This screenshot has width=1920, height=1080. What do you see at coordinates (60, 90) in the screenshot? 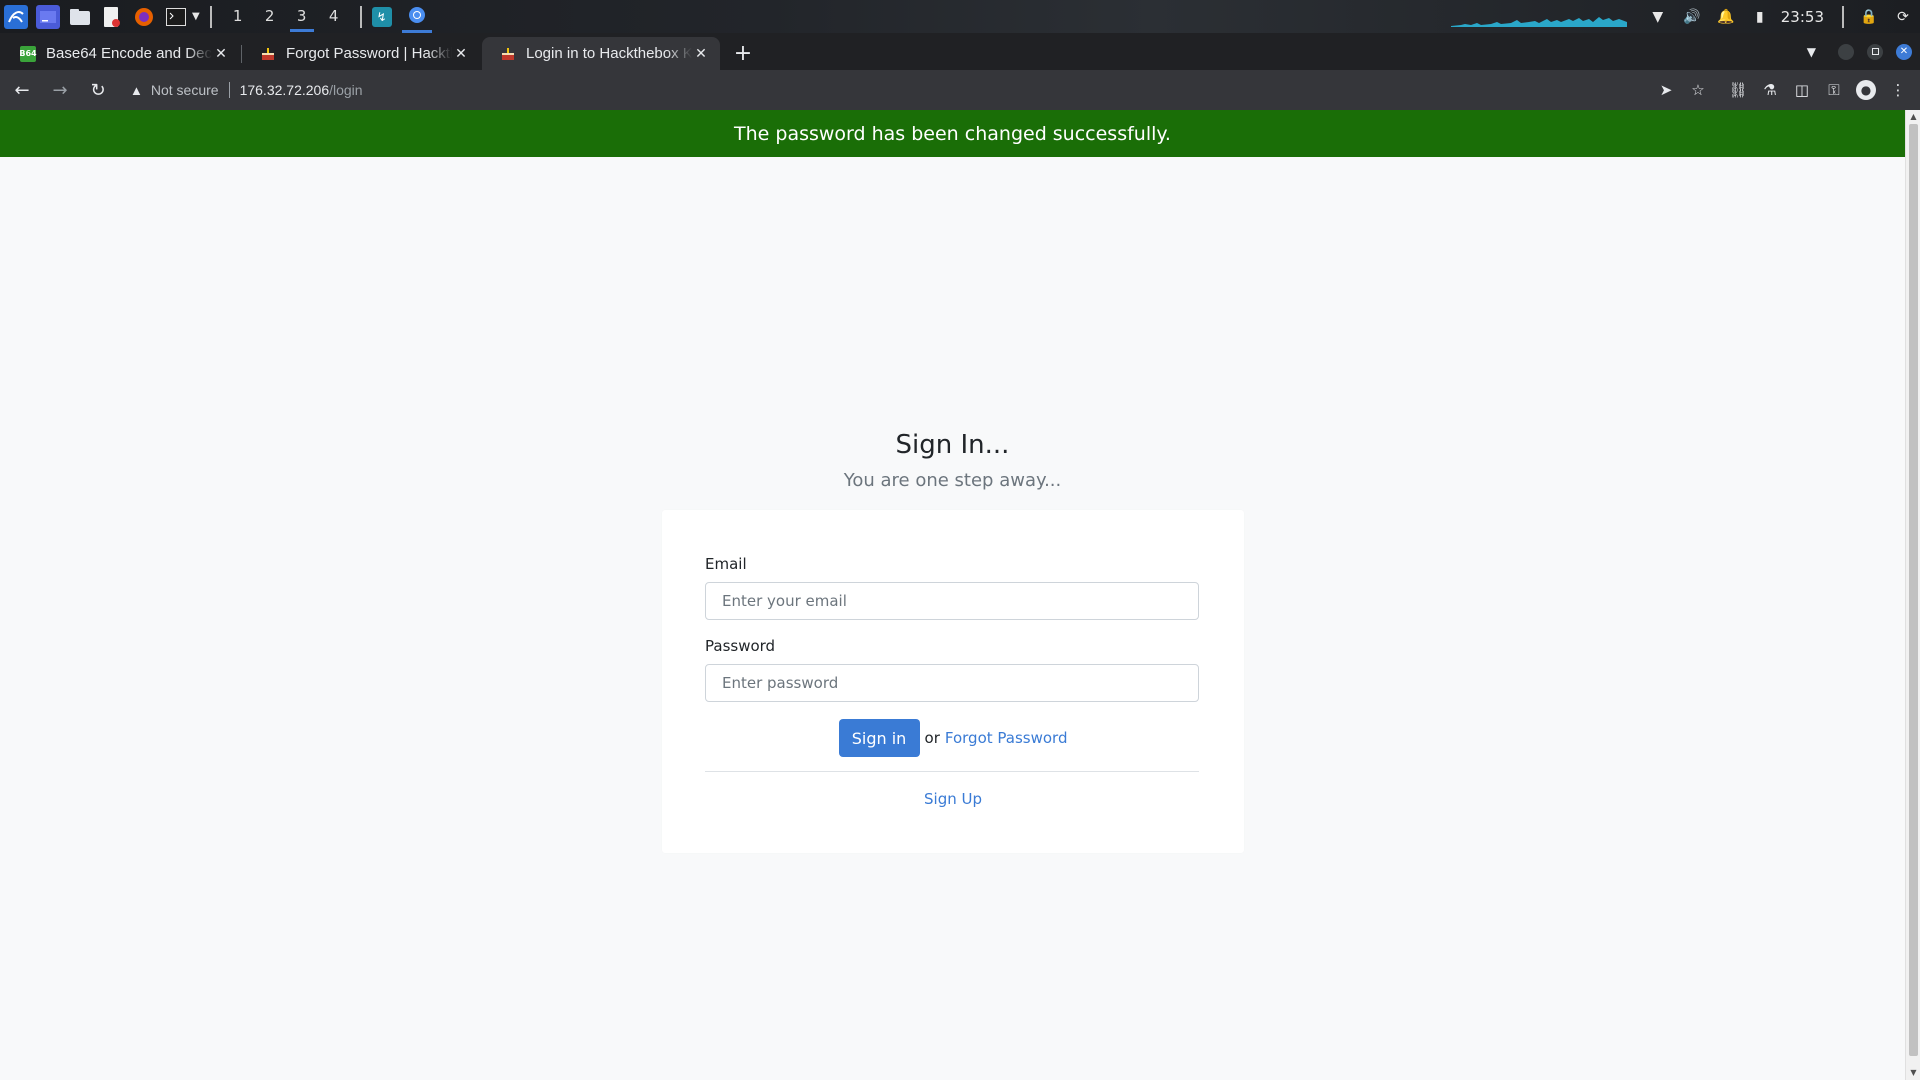
I see `forward-arrow-icon: →` at bounding box center [60, 90].